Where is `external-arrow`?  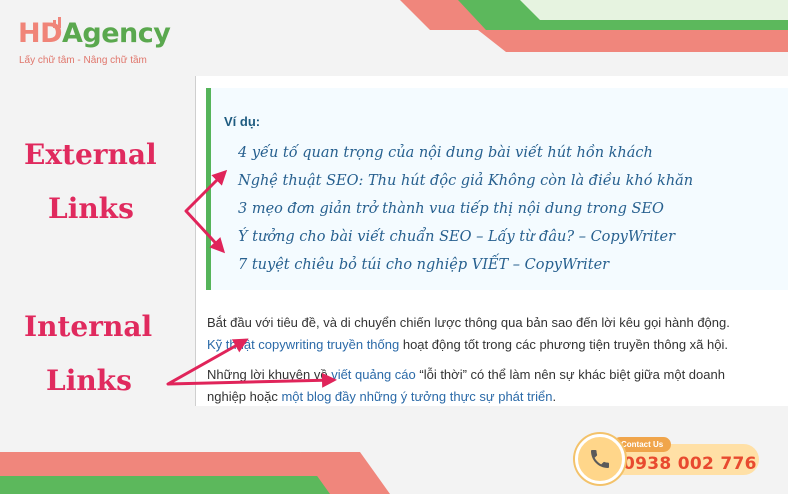
external-arrow is located at coordinates (206, 211).